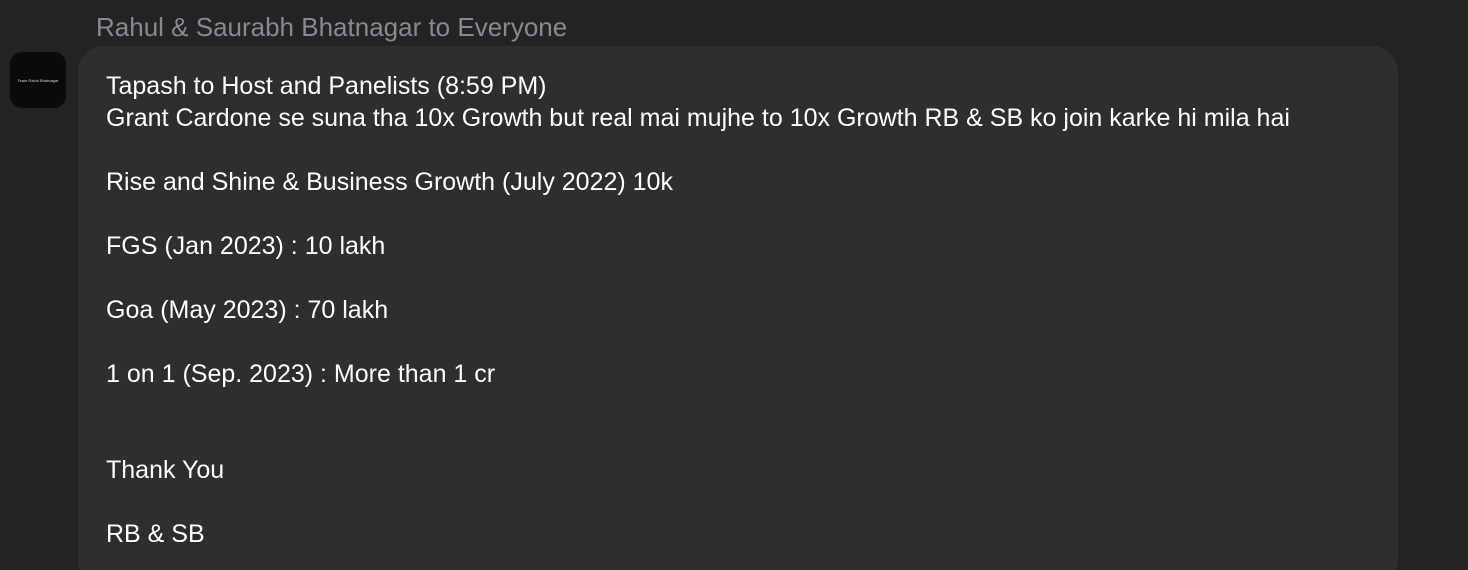  What do you see at coordinates (326, 86) in the screenshot?
I see `message-line: Tapash to Host and Panelists (8:59 PM)` at bounding box center [326, 86].